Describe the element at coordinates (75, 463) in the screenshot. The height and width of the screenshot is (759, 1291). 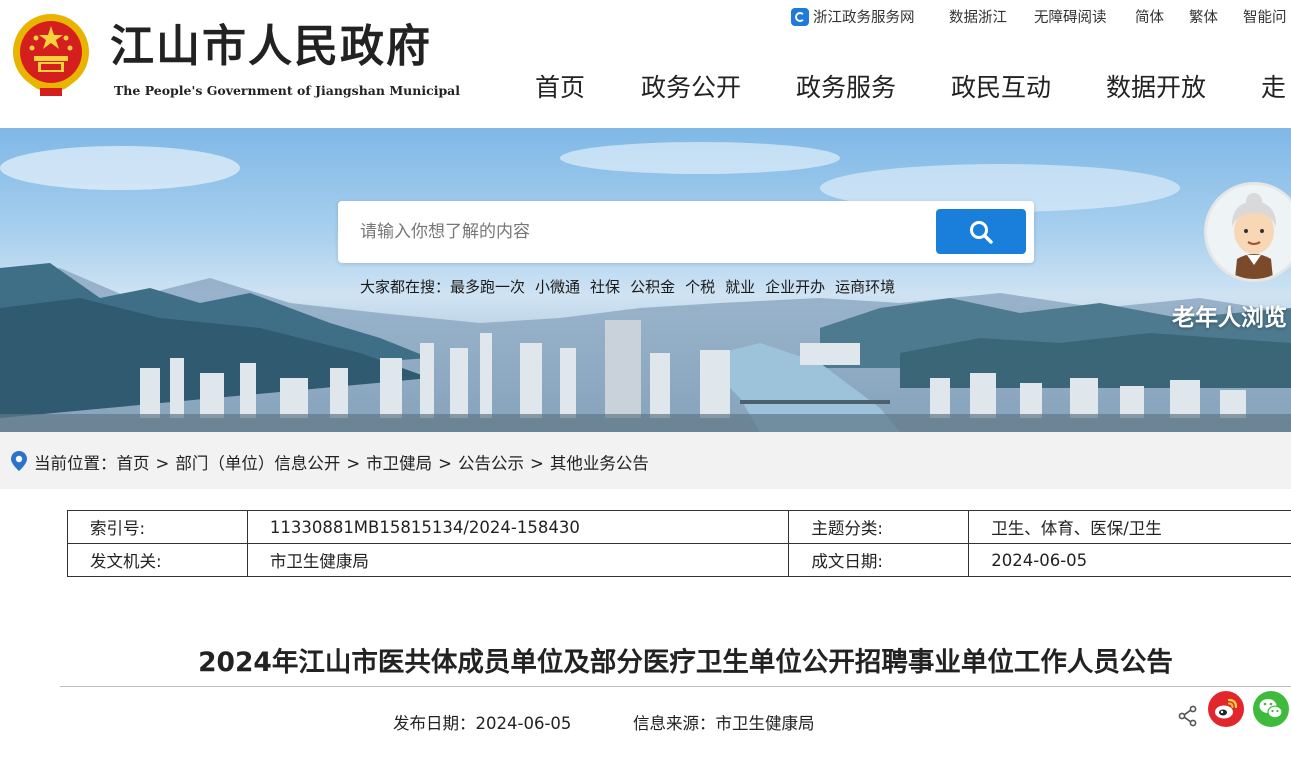
I see `breadcrumb-label: 当前位置：` at that location.